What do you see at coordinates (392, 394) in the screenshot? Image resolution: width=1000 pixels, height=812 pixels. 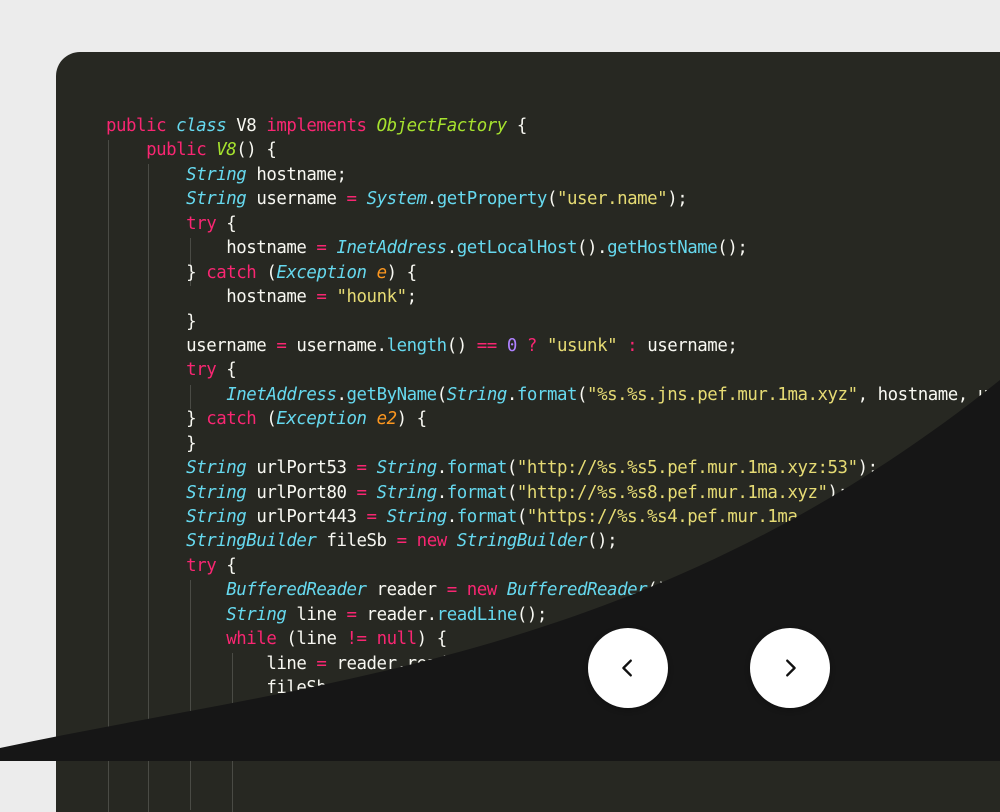 I see `code-token: getByName` at bounding box center [392, 394].